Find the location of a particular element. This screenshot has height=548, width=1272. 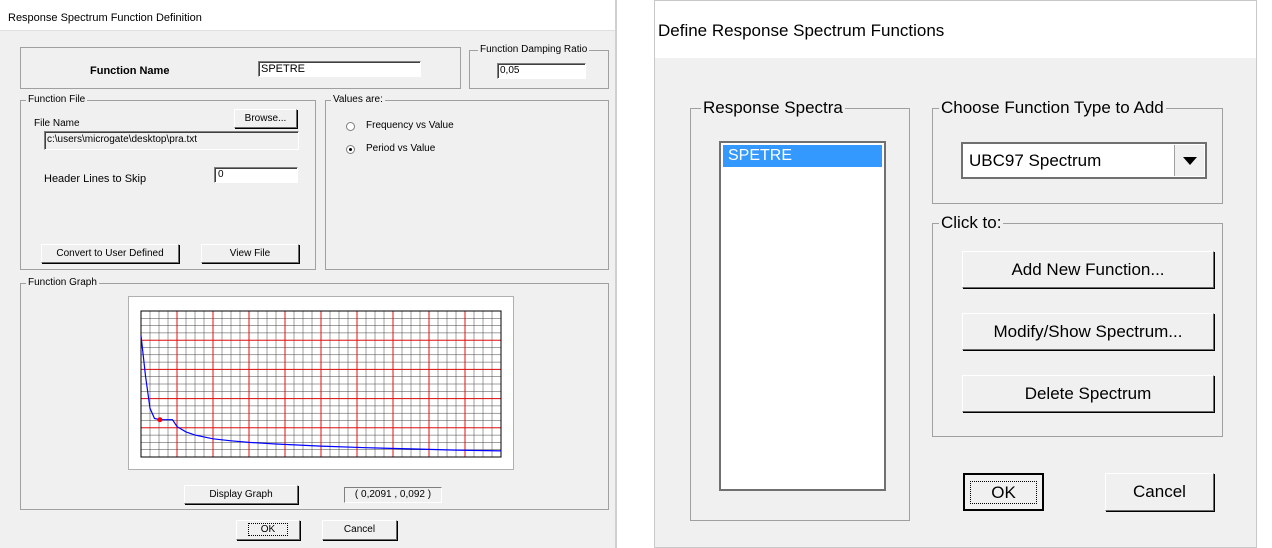

chevron-down-icon is located at coordinates (1190, 161).